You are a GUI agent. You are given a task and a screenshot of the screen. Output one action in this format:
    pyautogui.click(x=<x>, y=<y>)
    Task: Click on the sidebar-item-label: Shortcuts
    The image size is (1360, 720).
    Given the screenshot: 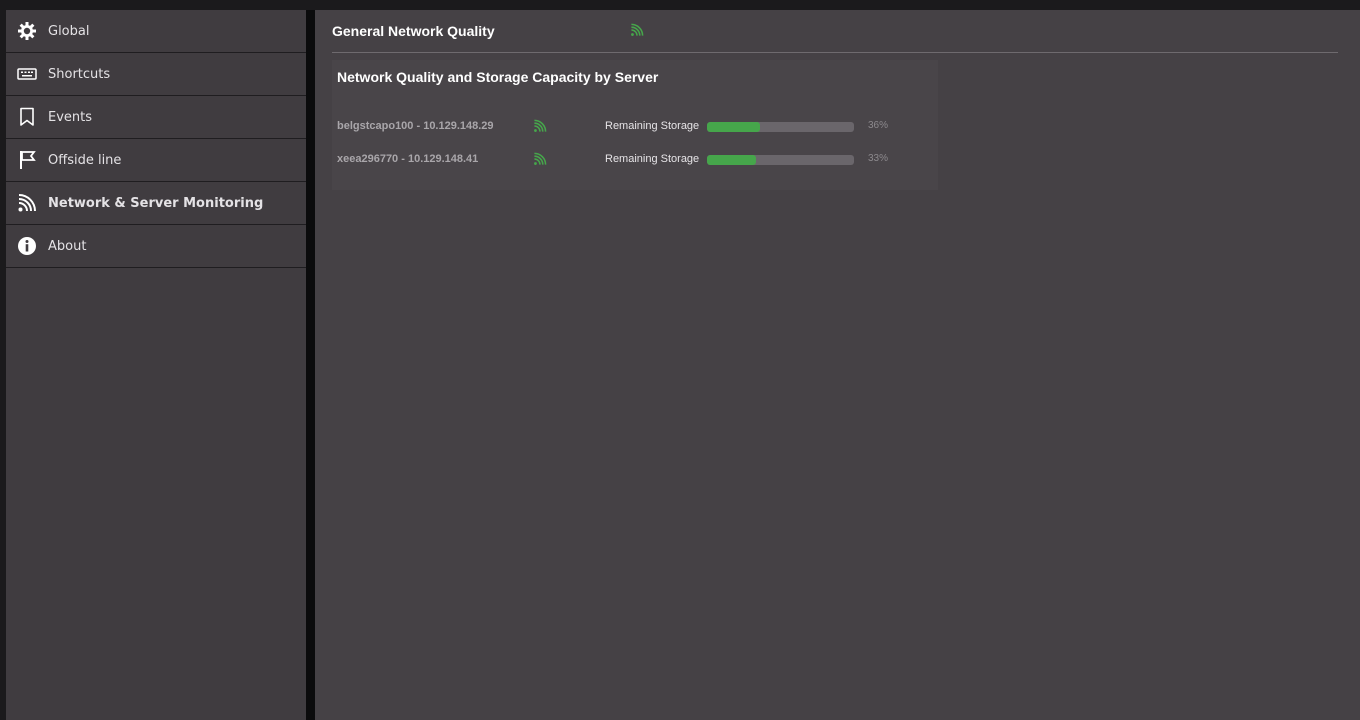 What is the action you would take?
    pyautogui.click(x=79, y=74)
    